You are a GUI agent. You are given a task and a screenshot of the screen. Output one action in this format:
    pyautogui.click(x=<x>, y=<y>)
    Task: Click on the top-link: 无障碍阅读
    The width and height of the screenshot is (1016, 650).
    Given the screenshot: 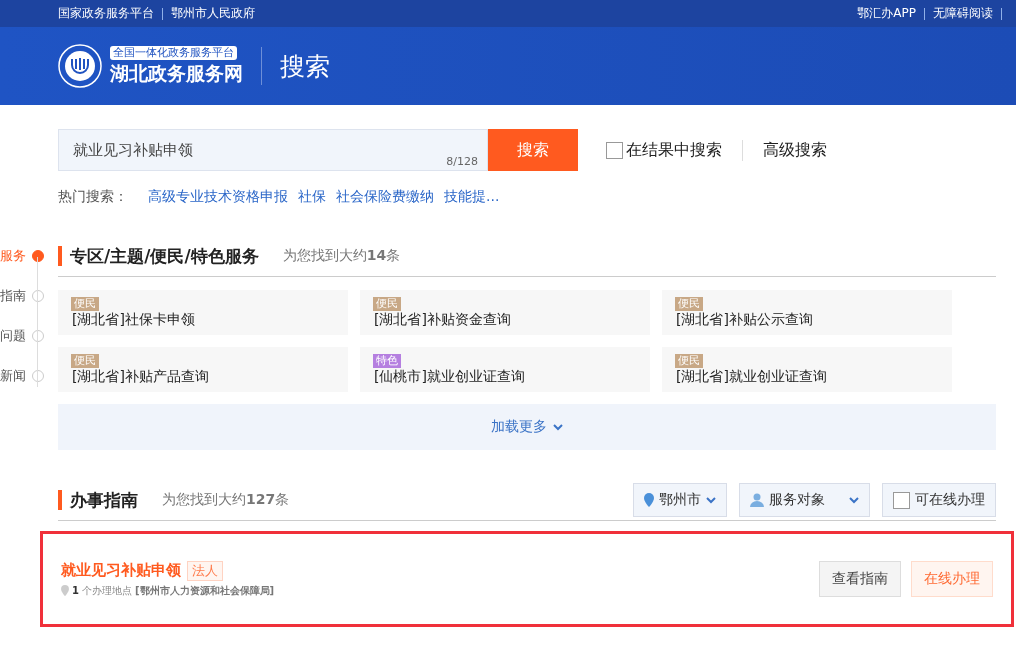 What is the action you would take?
    pyautogui.click(x=963, y=13)
    